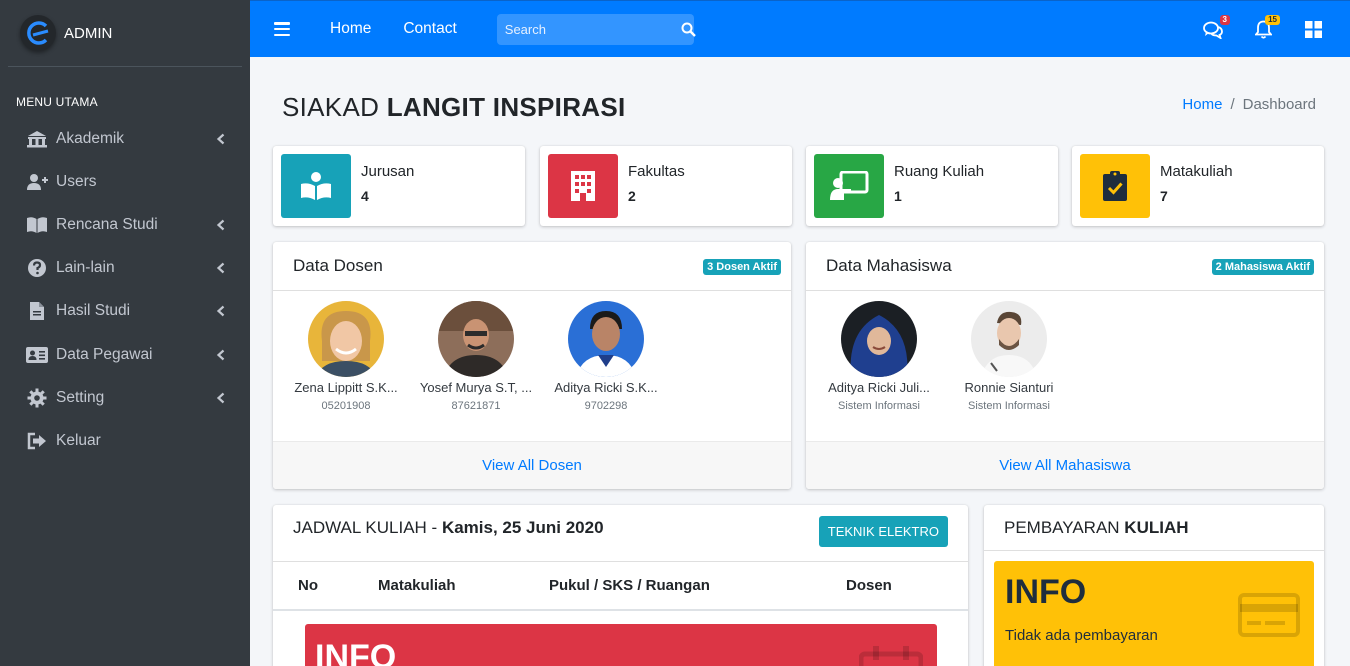  Describe the element at coordinates (869, 585) in the screenshot. I see `column-header-dosen: Dosen` at that location.